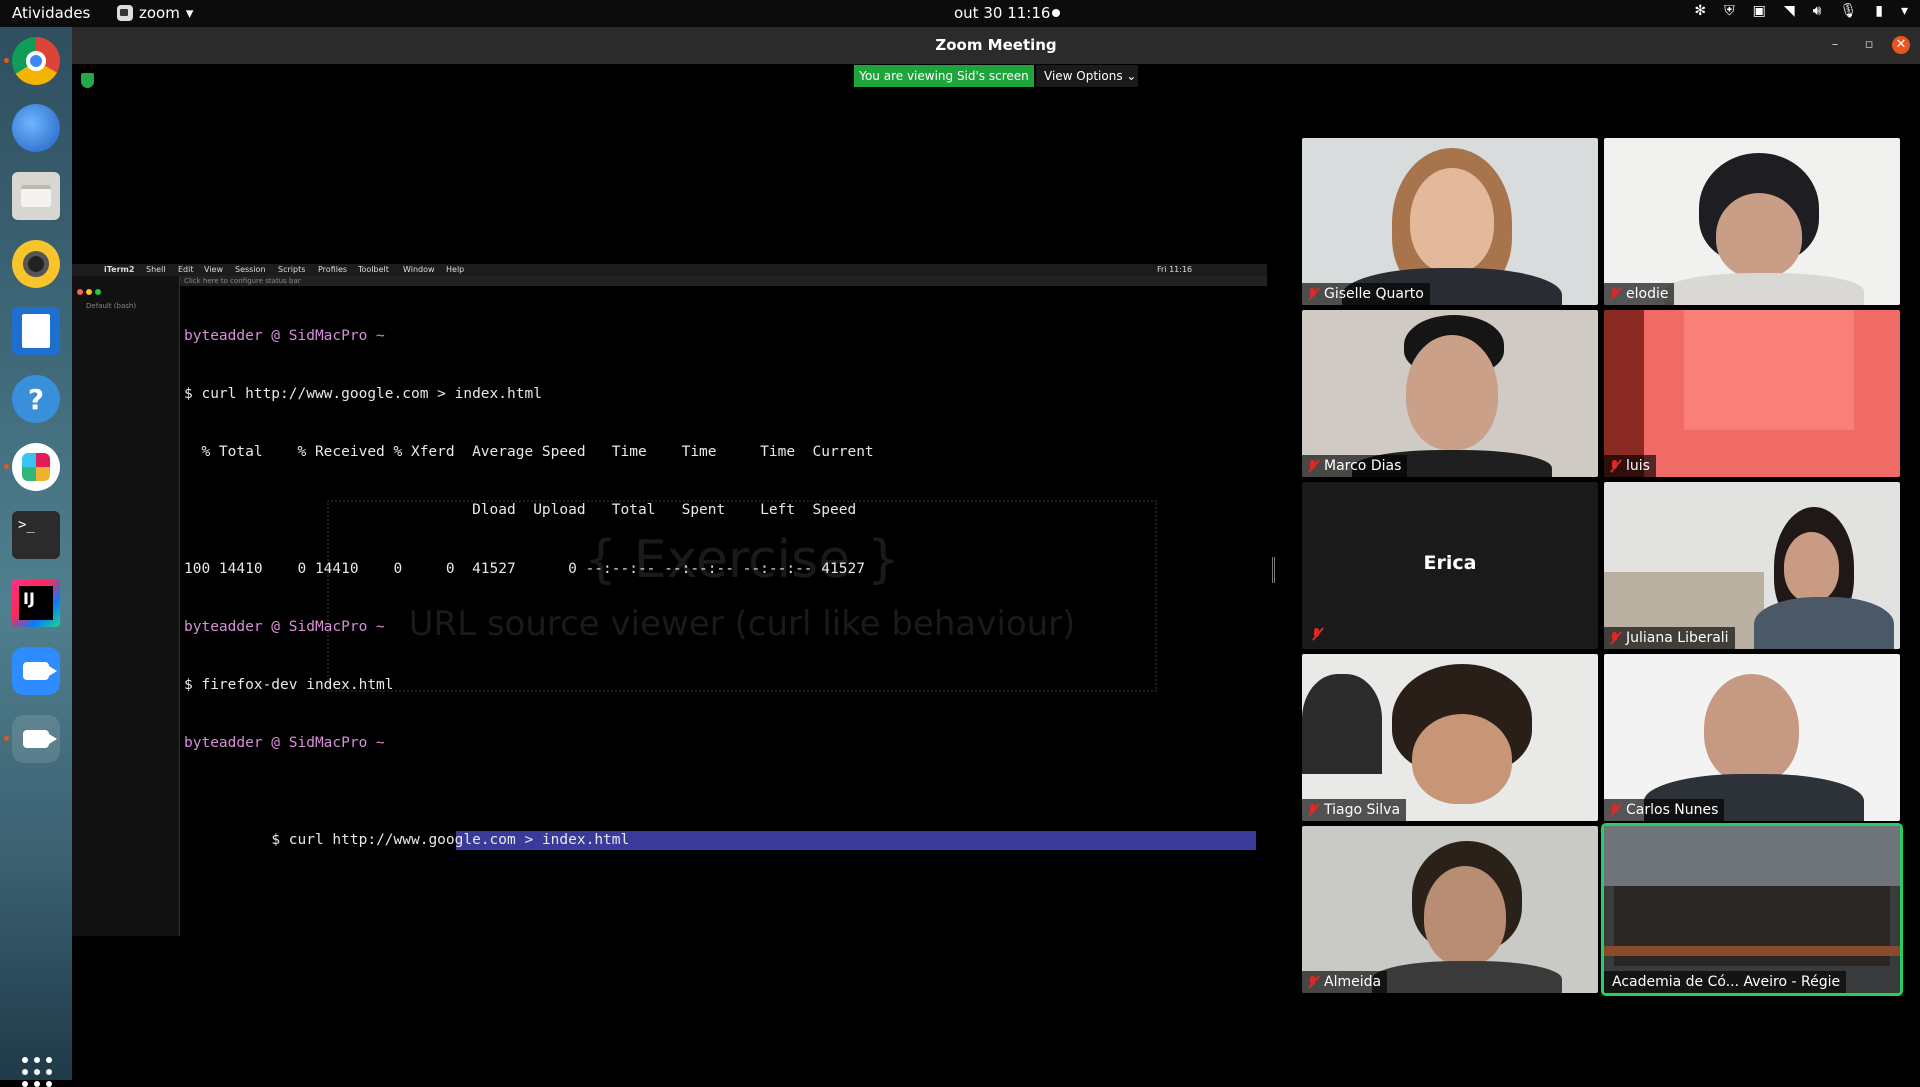 The width and height of the screenshot is (1920, 1087). Describe the element at coordinates (36, 264) in the screenshot. I see `rhythmbox-icon` at that location.